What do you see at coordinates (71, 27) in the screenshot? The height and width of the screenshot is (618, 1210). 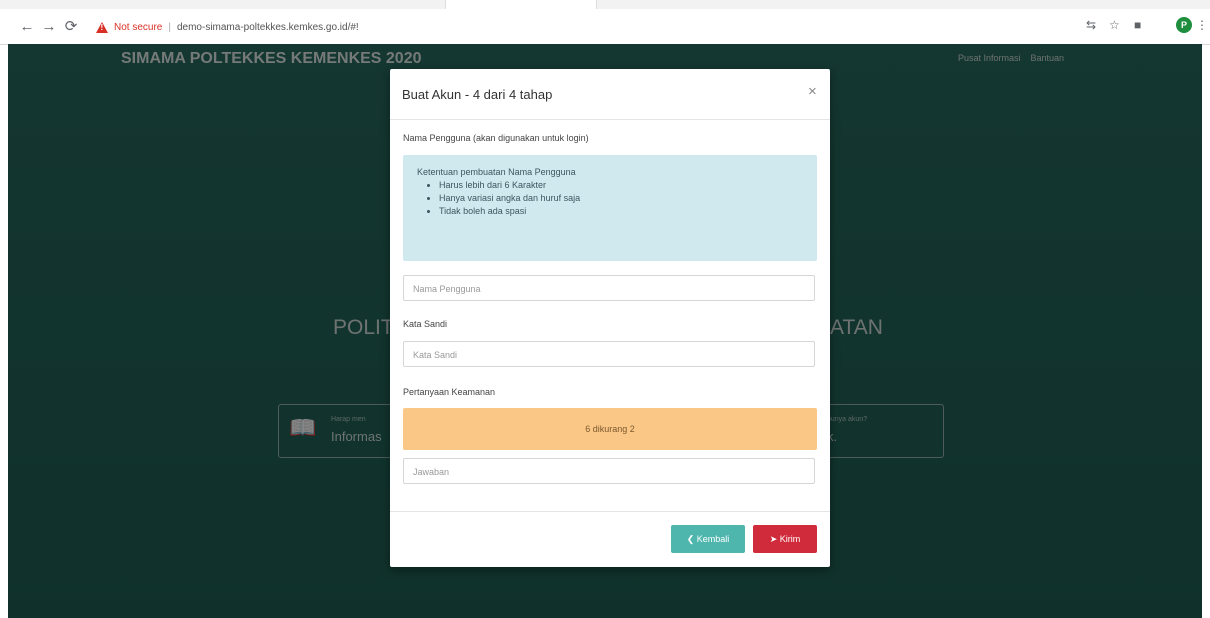 I see `reload-icon: ⟳` at bounding box center [71, 27].